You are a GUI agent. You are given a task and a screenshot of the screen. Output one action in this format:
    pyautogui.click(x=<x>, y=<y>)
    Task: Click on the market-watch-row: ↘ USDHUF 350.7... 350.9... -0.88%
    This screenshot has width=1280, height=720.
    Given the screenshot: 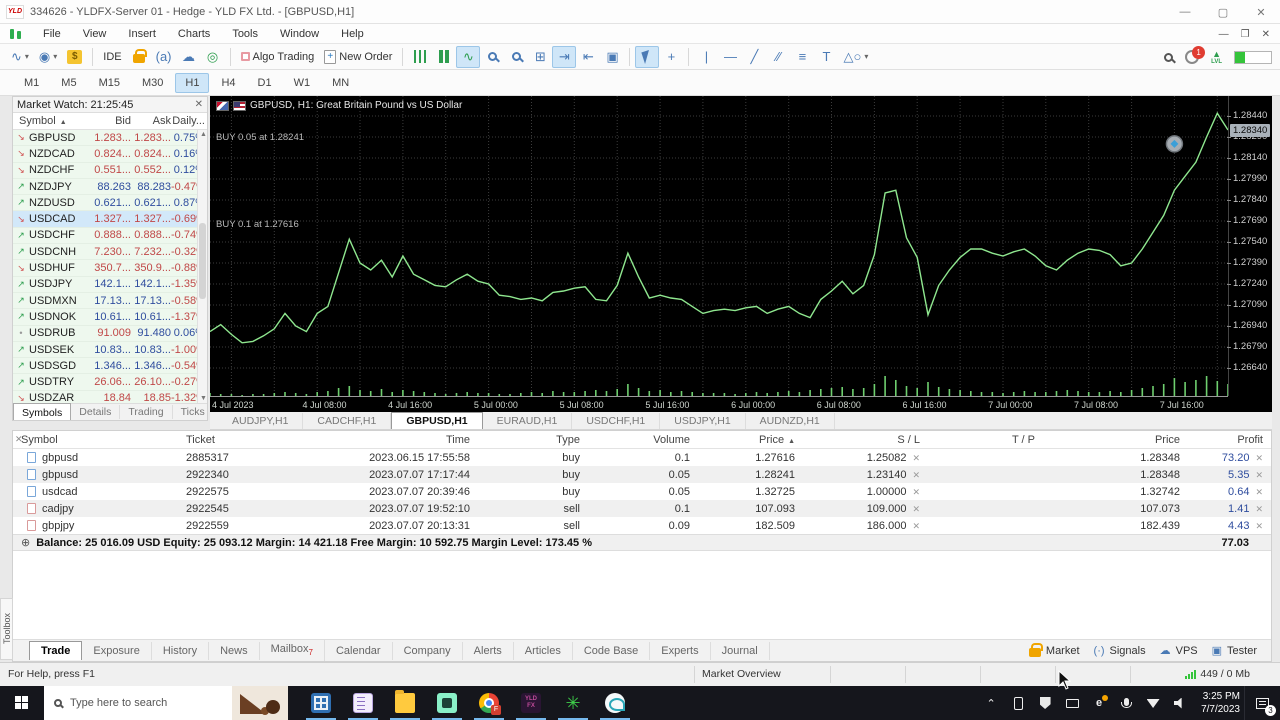 What is the action you would take?
    pyautogui.click(x=110, y=268)
    